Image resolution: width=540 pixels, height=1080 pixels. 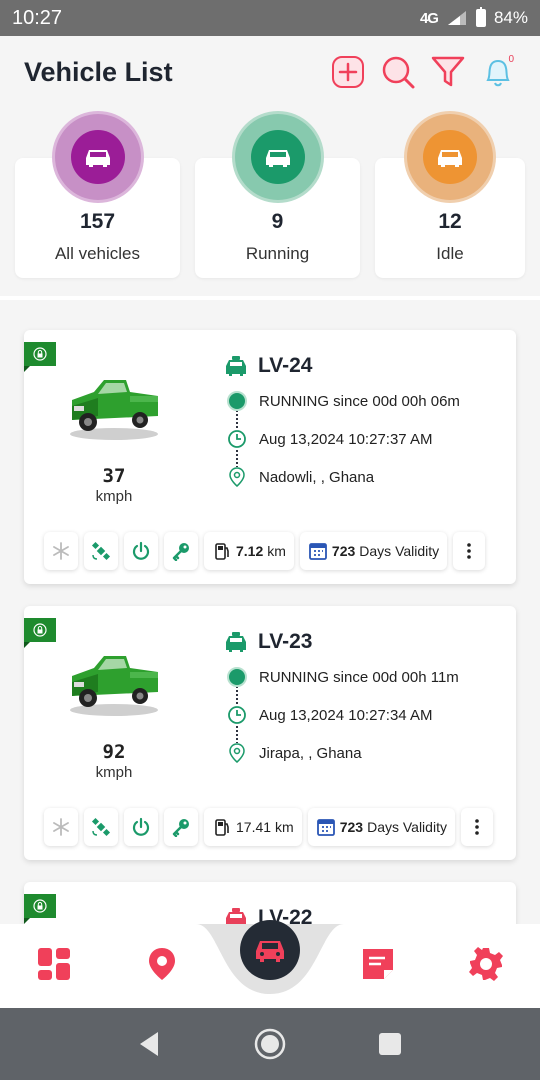 I want to click on add-vehicle-button, so click(x=348, y=72).